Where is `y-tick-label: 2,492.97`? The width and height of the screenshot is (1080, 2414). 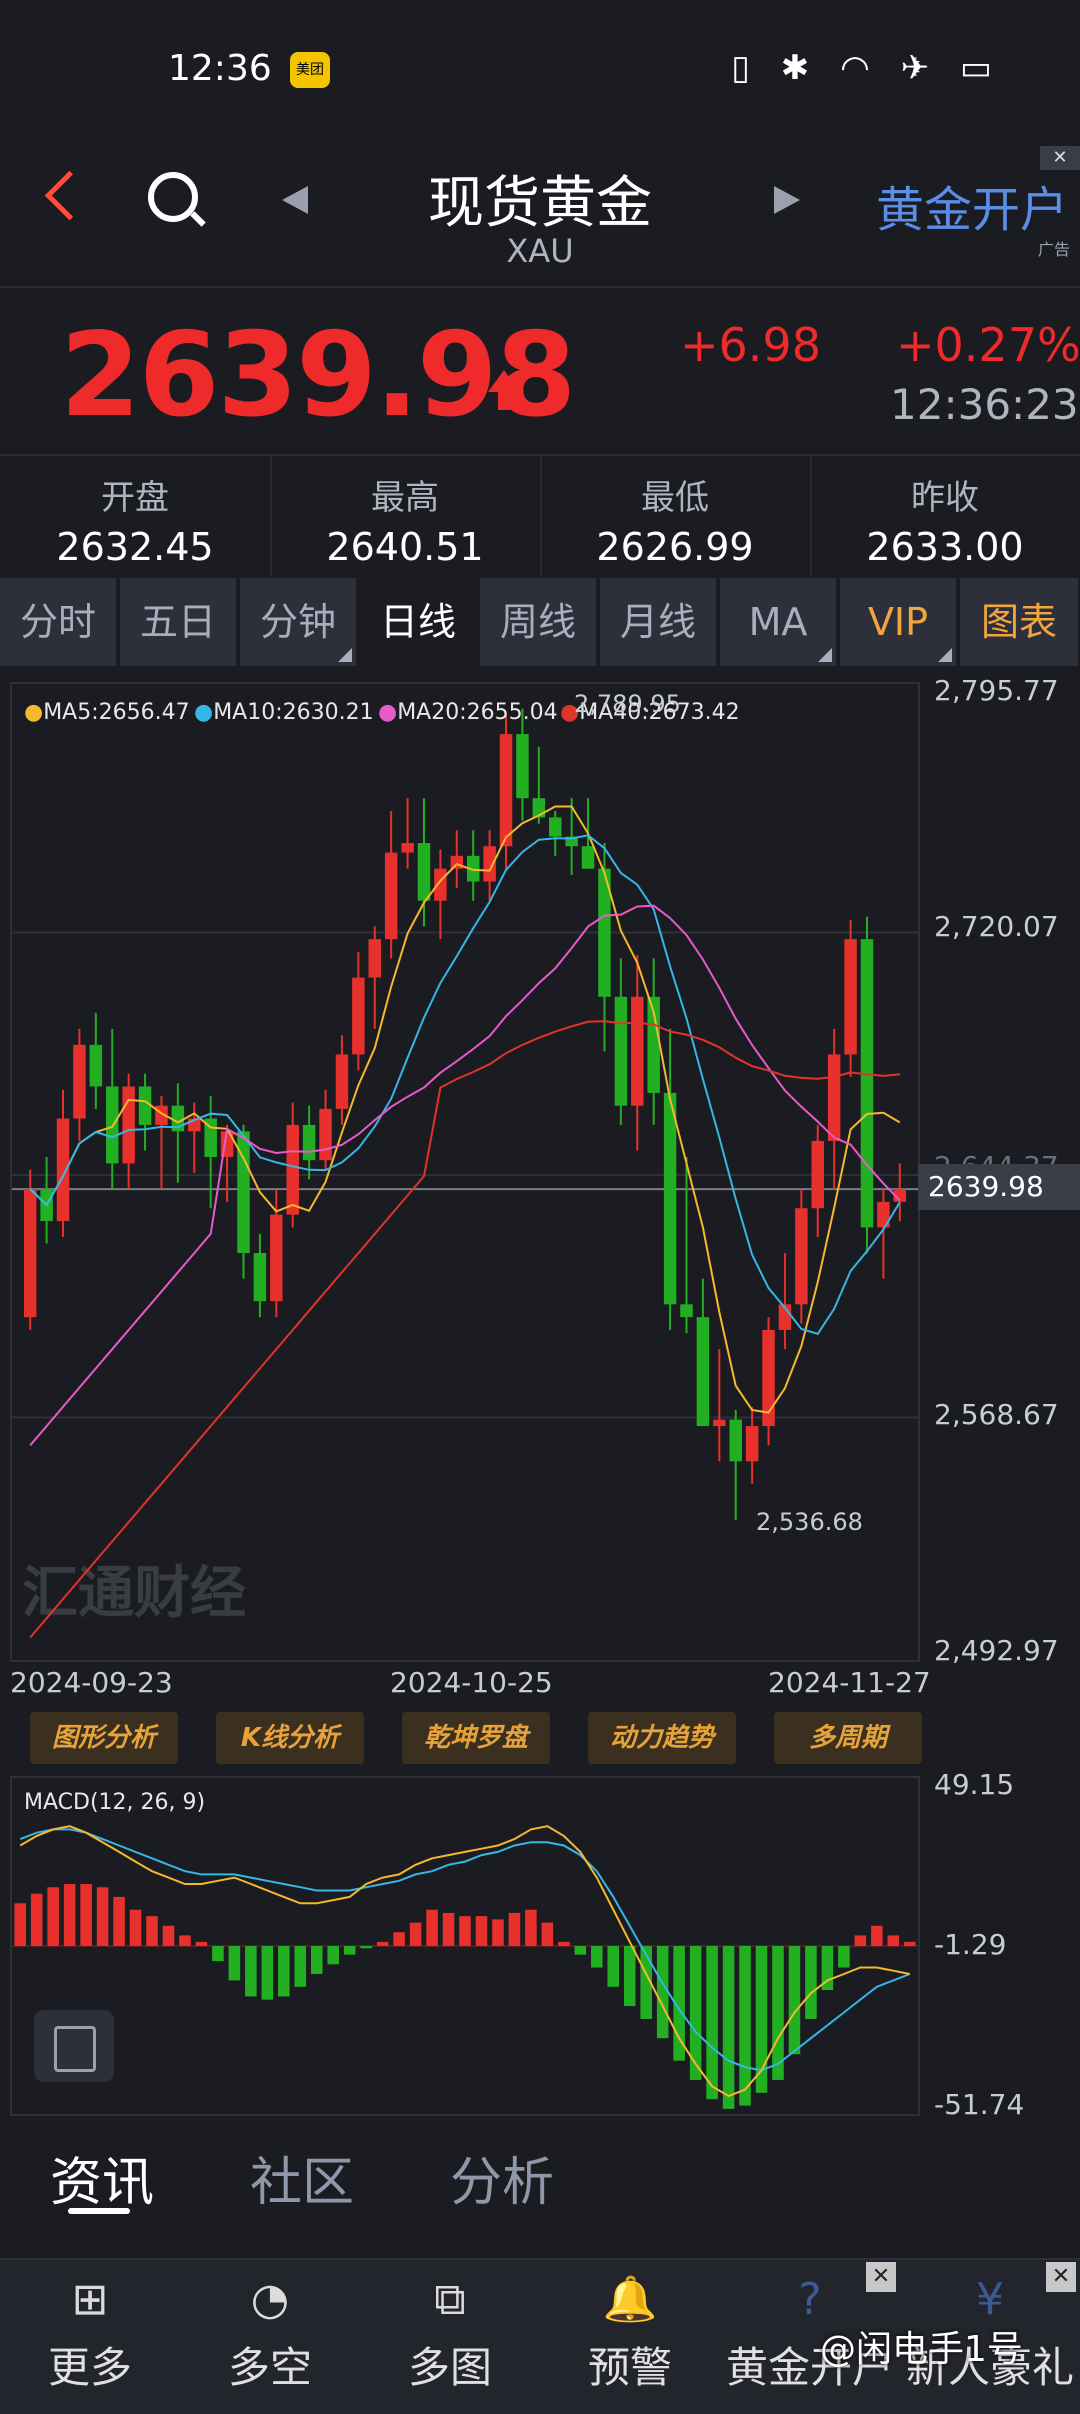
y-tick-label: 2,492.97 is located at coordinates (996, 1650).